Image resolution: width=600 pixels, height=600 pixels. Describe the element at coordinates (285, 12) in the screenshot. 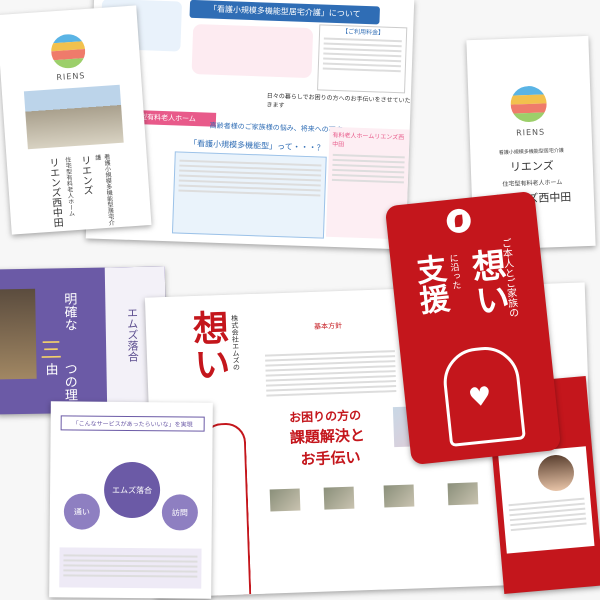

I see `flyer-banner: 「看護小規模多機能型居宅介護」について` at that location.